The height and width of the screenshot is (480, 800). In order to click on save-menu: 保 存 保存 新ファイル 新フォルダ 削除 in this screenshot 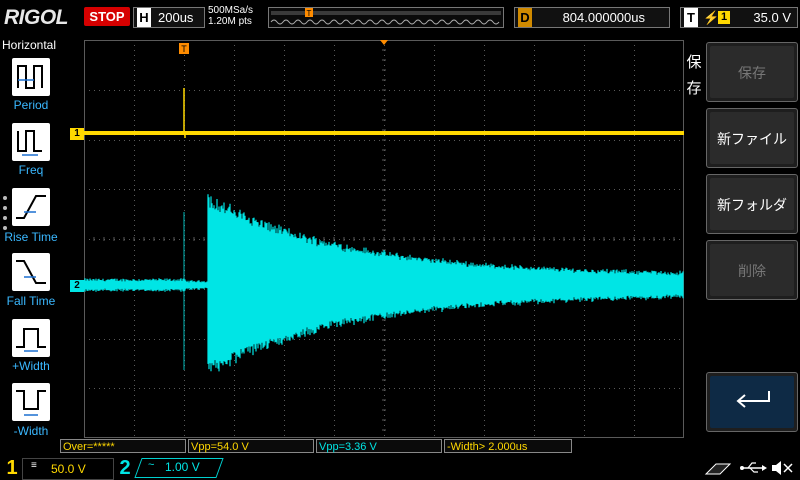, I will do `click(742, 246)`.